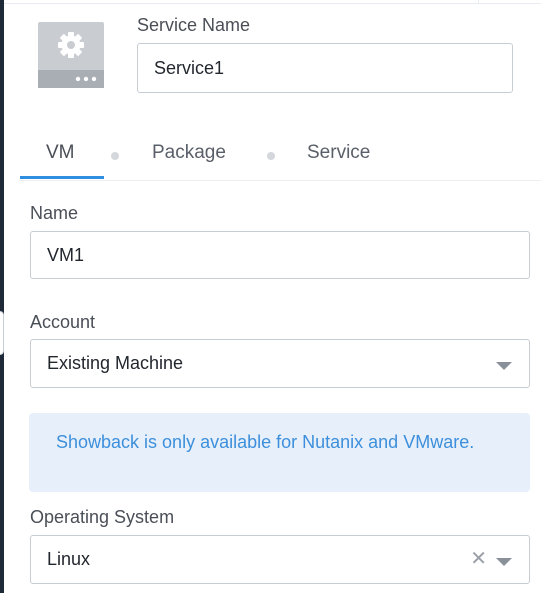  I want to click on account-label: Account, so click(63, 322).